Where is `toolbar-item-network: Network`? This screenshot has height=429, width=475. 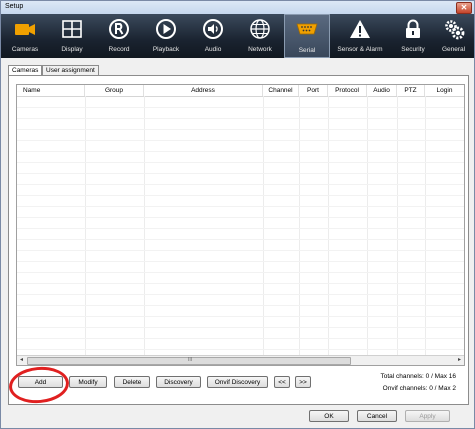
toolbar-item-network: Network is located at coordinates (260, 36).